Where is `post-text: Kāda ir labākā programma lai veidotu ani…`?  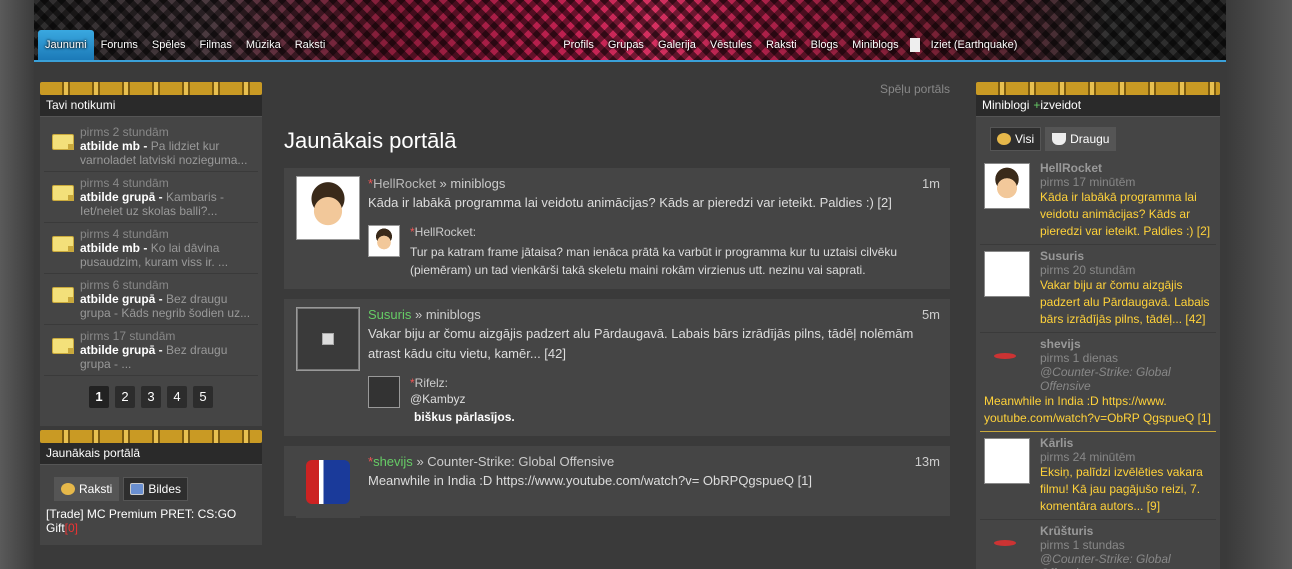
post-text: Kāda ir labākā programma lai veidotu ani… is located at coordinates (654, 203).